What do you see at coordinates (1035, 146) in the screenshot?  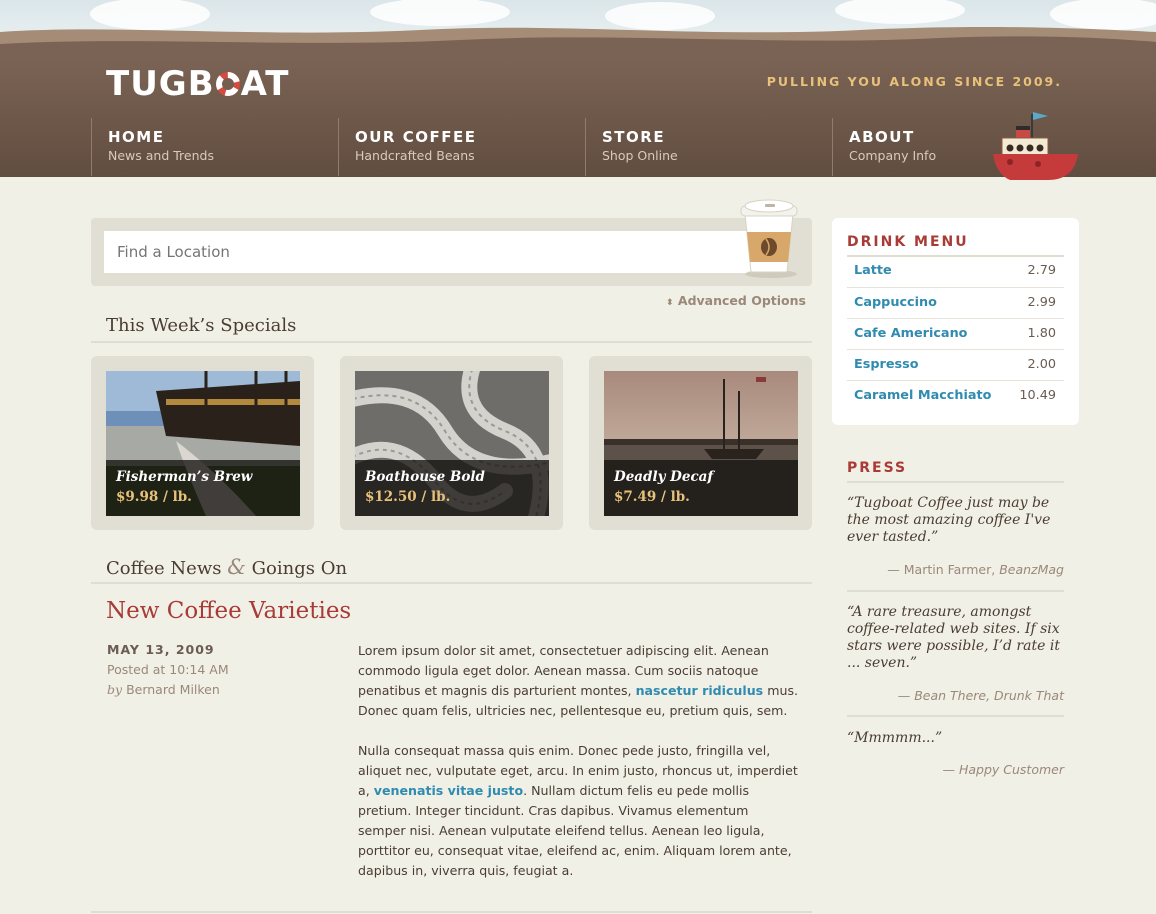 I see `tugboat-icon` at bounding box center [1035, 146].